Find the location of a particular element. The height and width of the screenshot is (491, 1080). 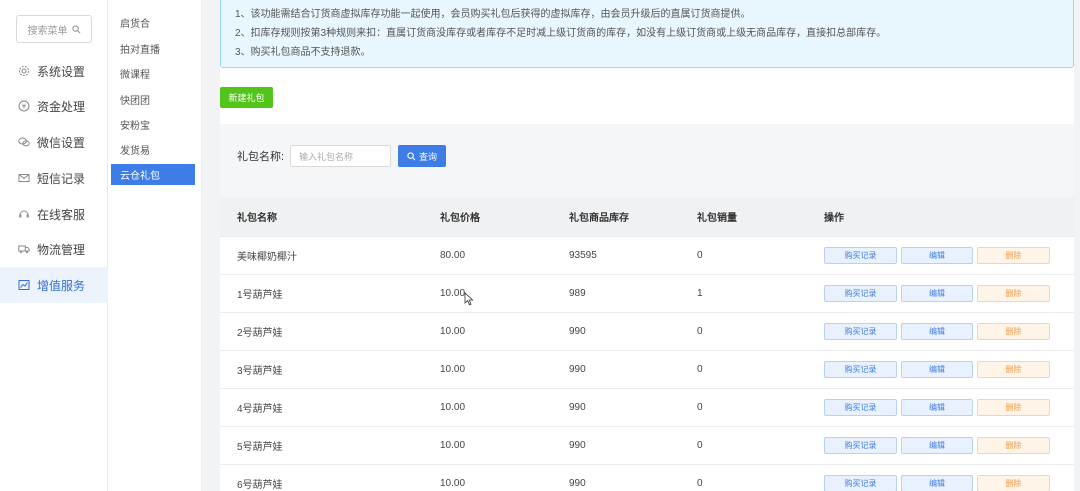

subnav-item: 微课程 is located at coordinates (153, 73).